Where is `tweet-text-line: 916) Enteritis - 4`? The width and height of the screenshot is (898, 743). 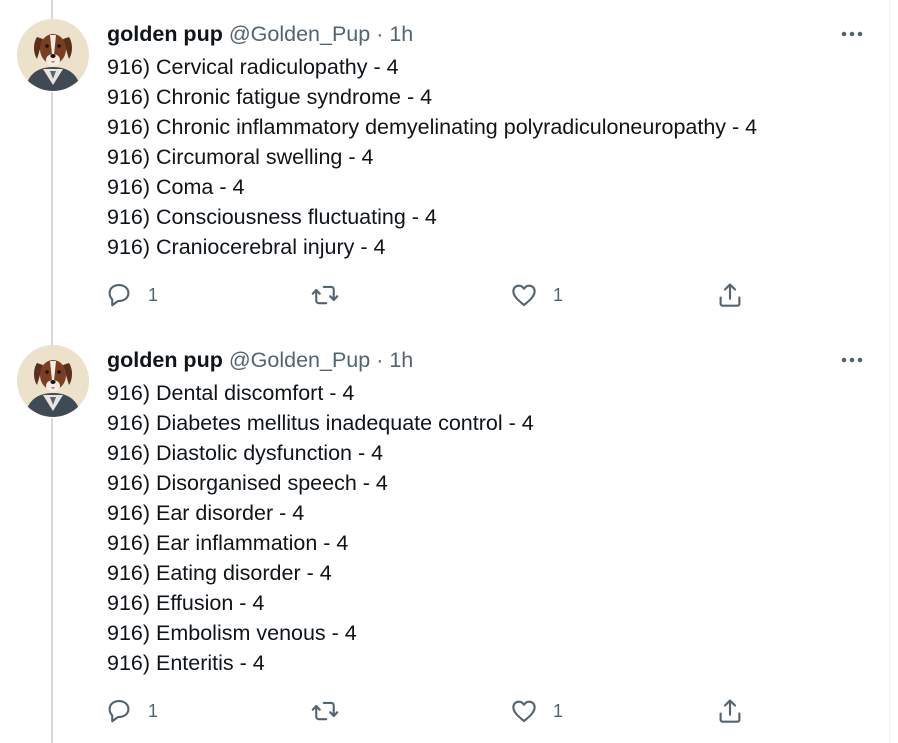
tweet-text-line: 916) Enteritis - 4 is located at coordinates (186, 663).